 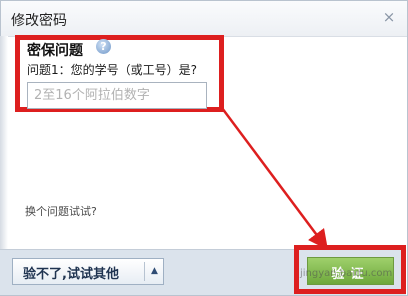 I want to click on answer-input, so click(x=117, y=95).